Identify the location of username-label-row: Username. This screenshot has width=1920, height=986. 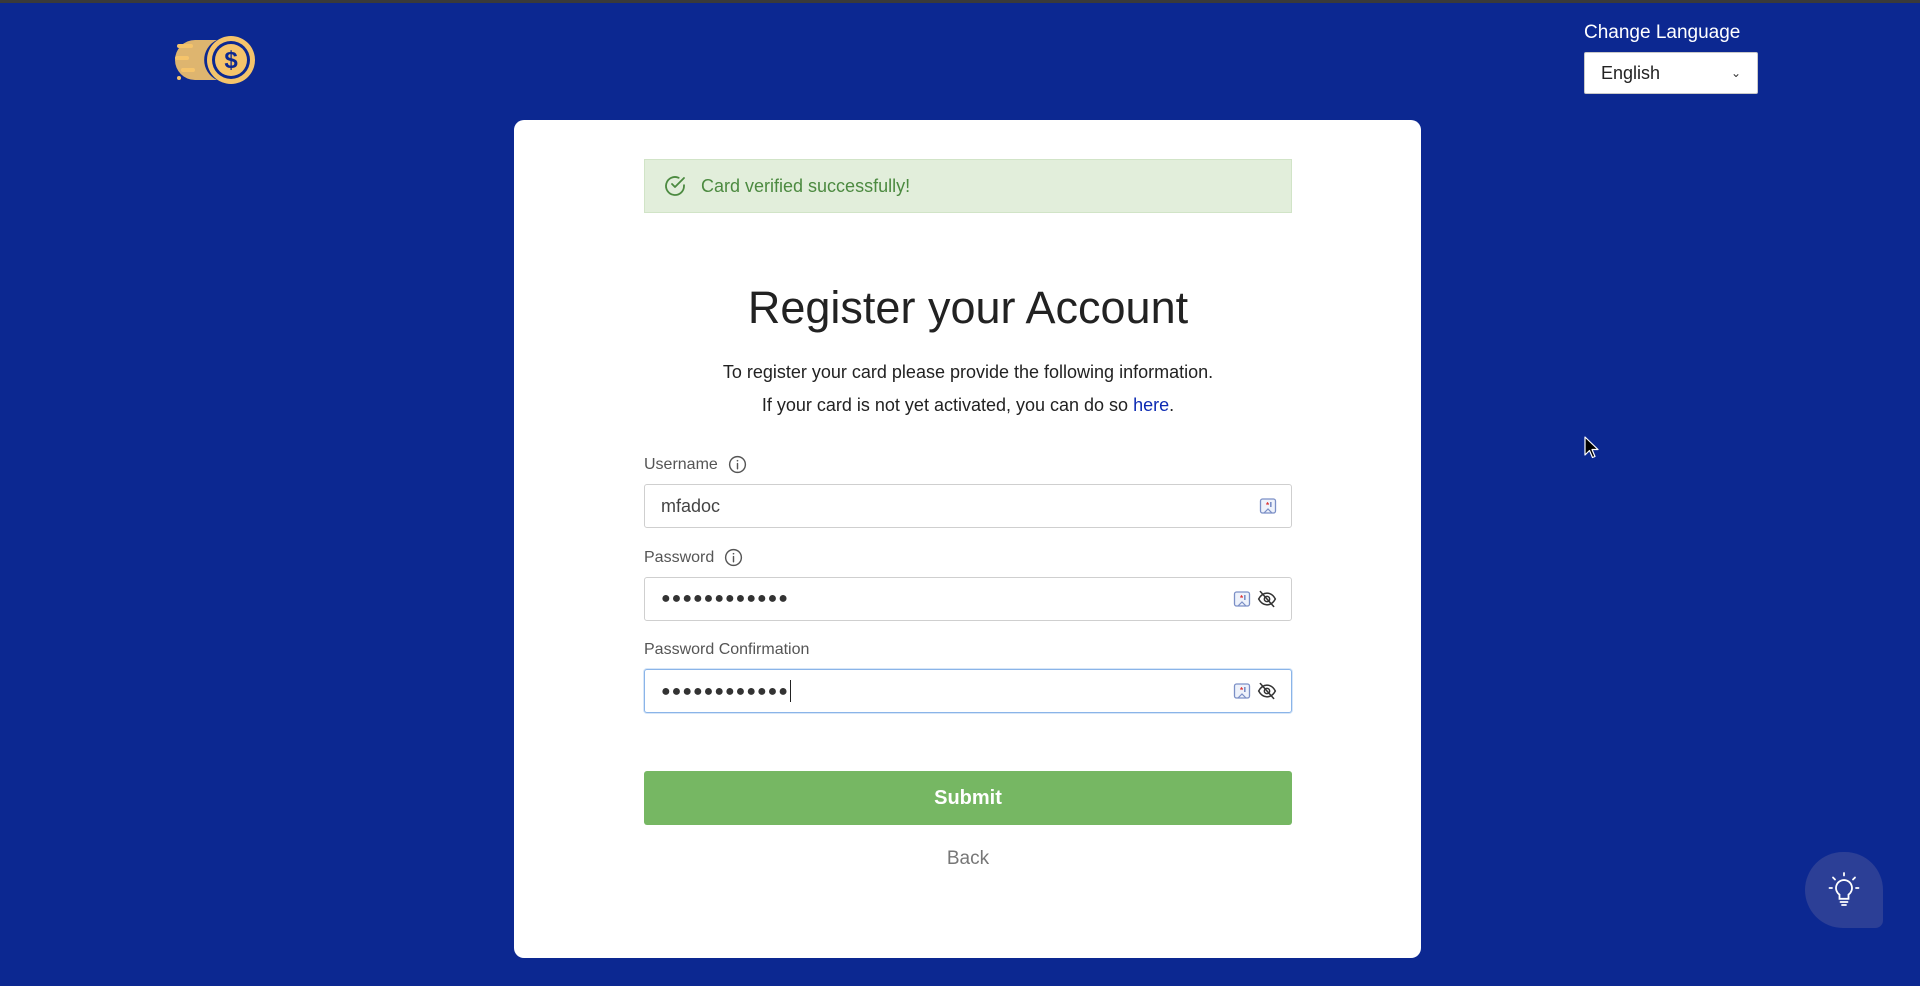
(968, 464).